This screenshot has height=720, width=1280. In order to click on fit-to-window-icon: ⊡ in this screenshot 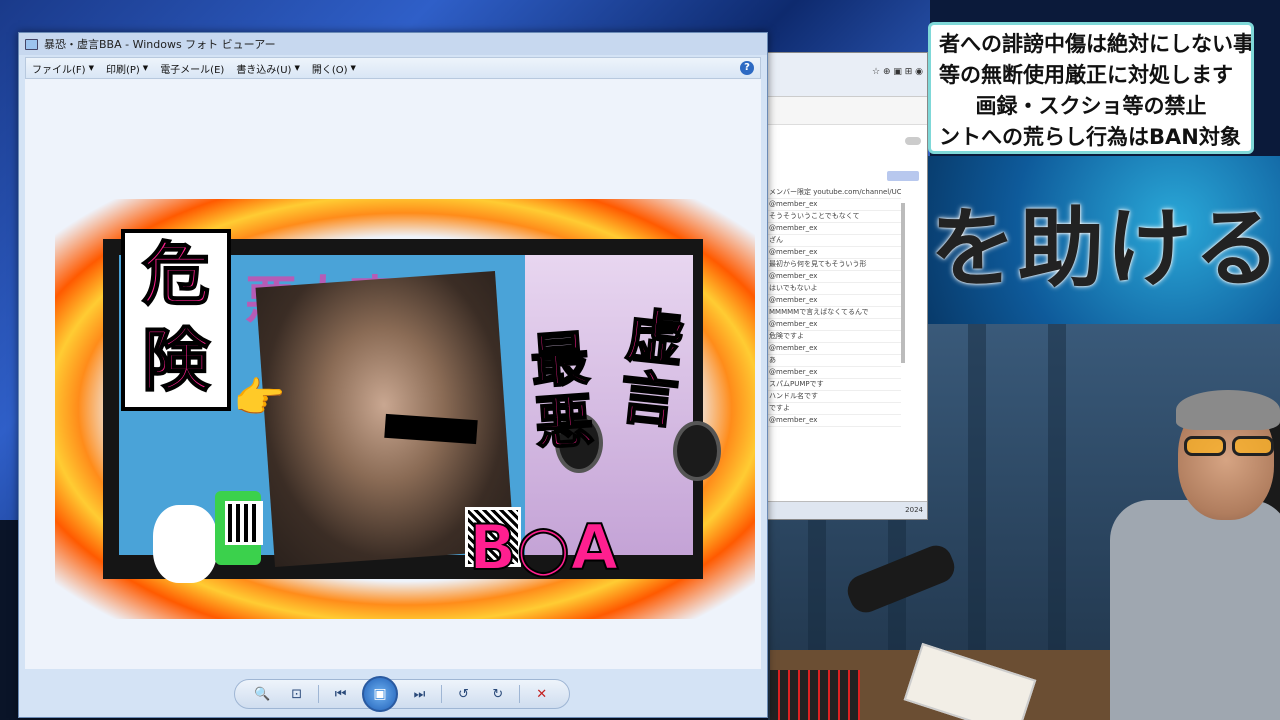, I will do `click(297, 694)`.